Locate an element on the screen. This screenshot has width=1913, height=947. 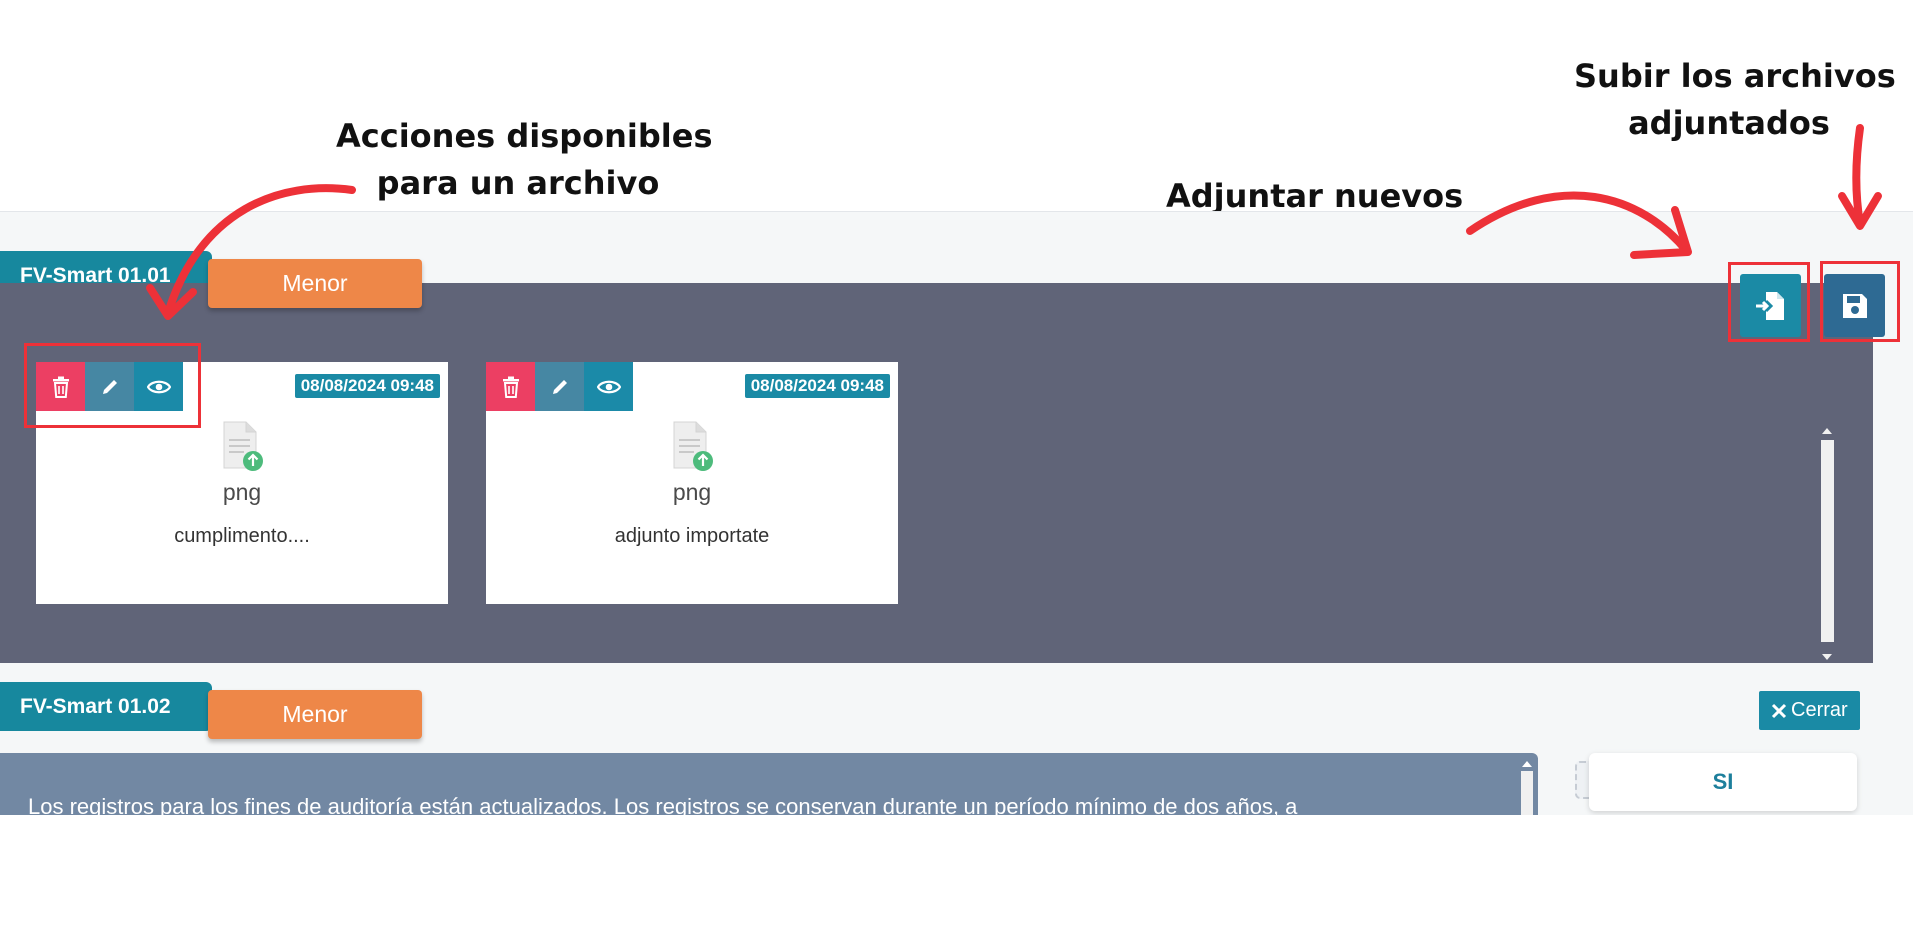
annotation-actions-line2: para un archivo is located at coordinates (518, 183).